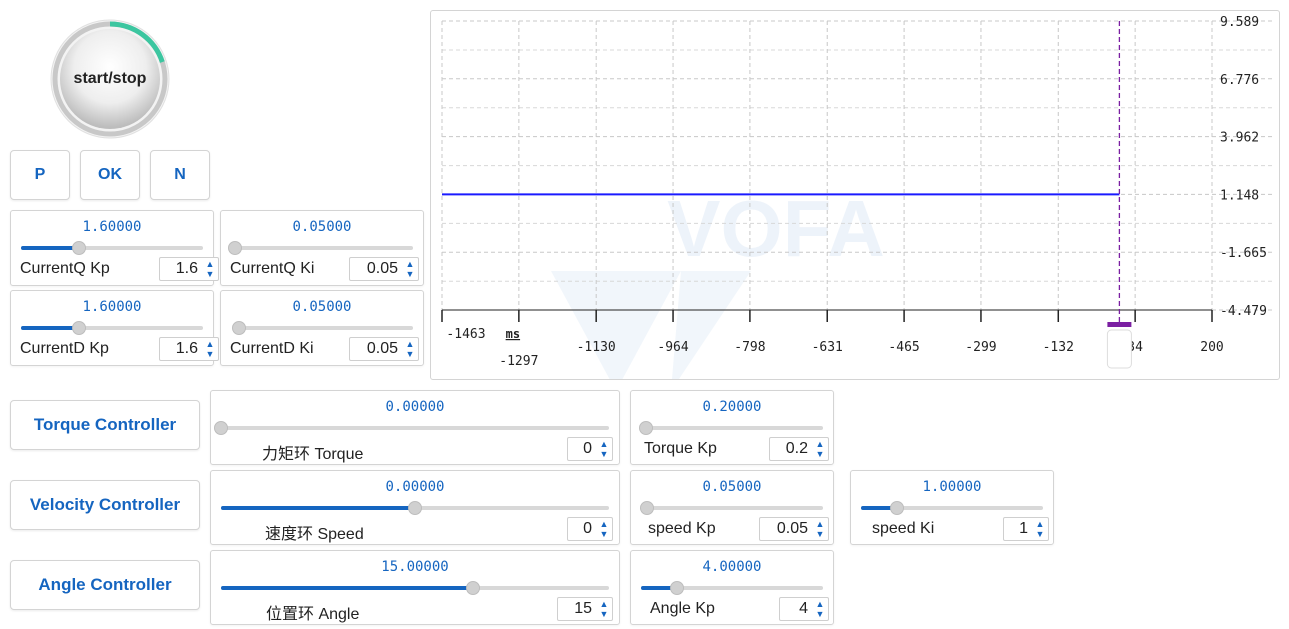 The width and height of the screenshot is (1289, 629). I want to click on start-stop-knob: start/stop, so click(110, 79).